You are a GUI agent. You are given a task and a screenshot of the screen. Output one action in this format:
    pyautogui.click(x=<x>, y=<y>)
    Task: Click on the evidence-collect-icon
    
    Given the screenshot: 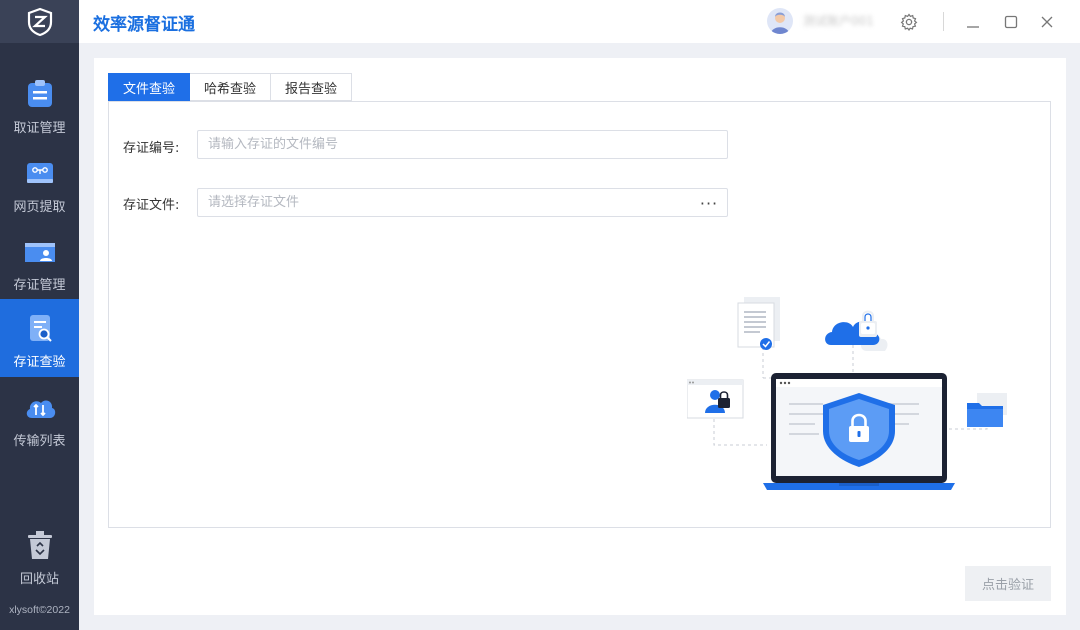 What is the action you would take?
    pyautogui.click(x=40, y=94)
    